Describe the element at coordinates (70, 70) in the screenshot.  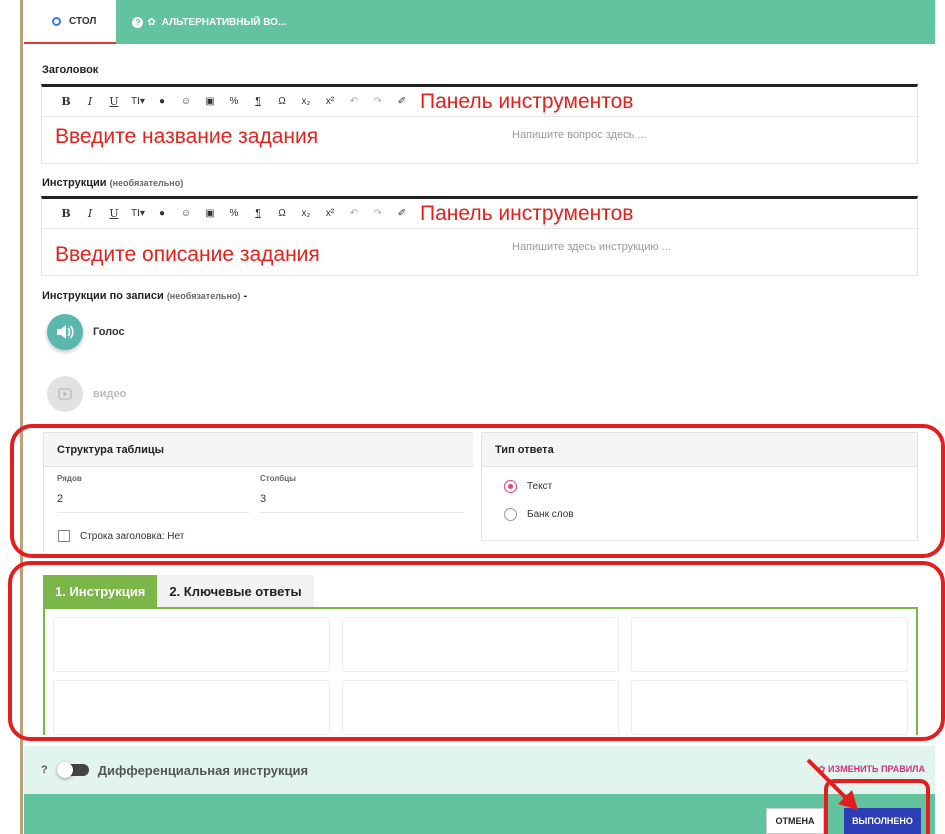
I see `title-section-label: Заголовок` at that location.